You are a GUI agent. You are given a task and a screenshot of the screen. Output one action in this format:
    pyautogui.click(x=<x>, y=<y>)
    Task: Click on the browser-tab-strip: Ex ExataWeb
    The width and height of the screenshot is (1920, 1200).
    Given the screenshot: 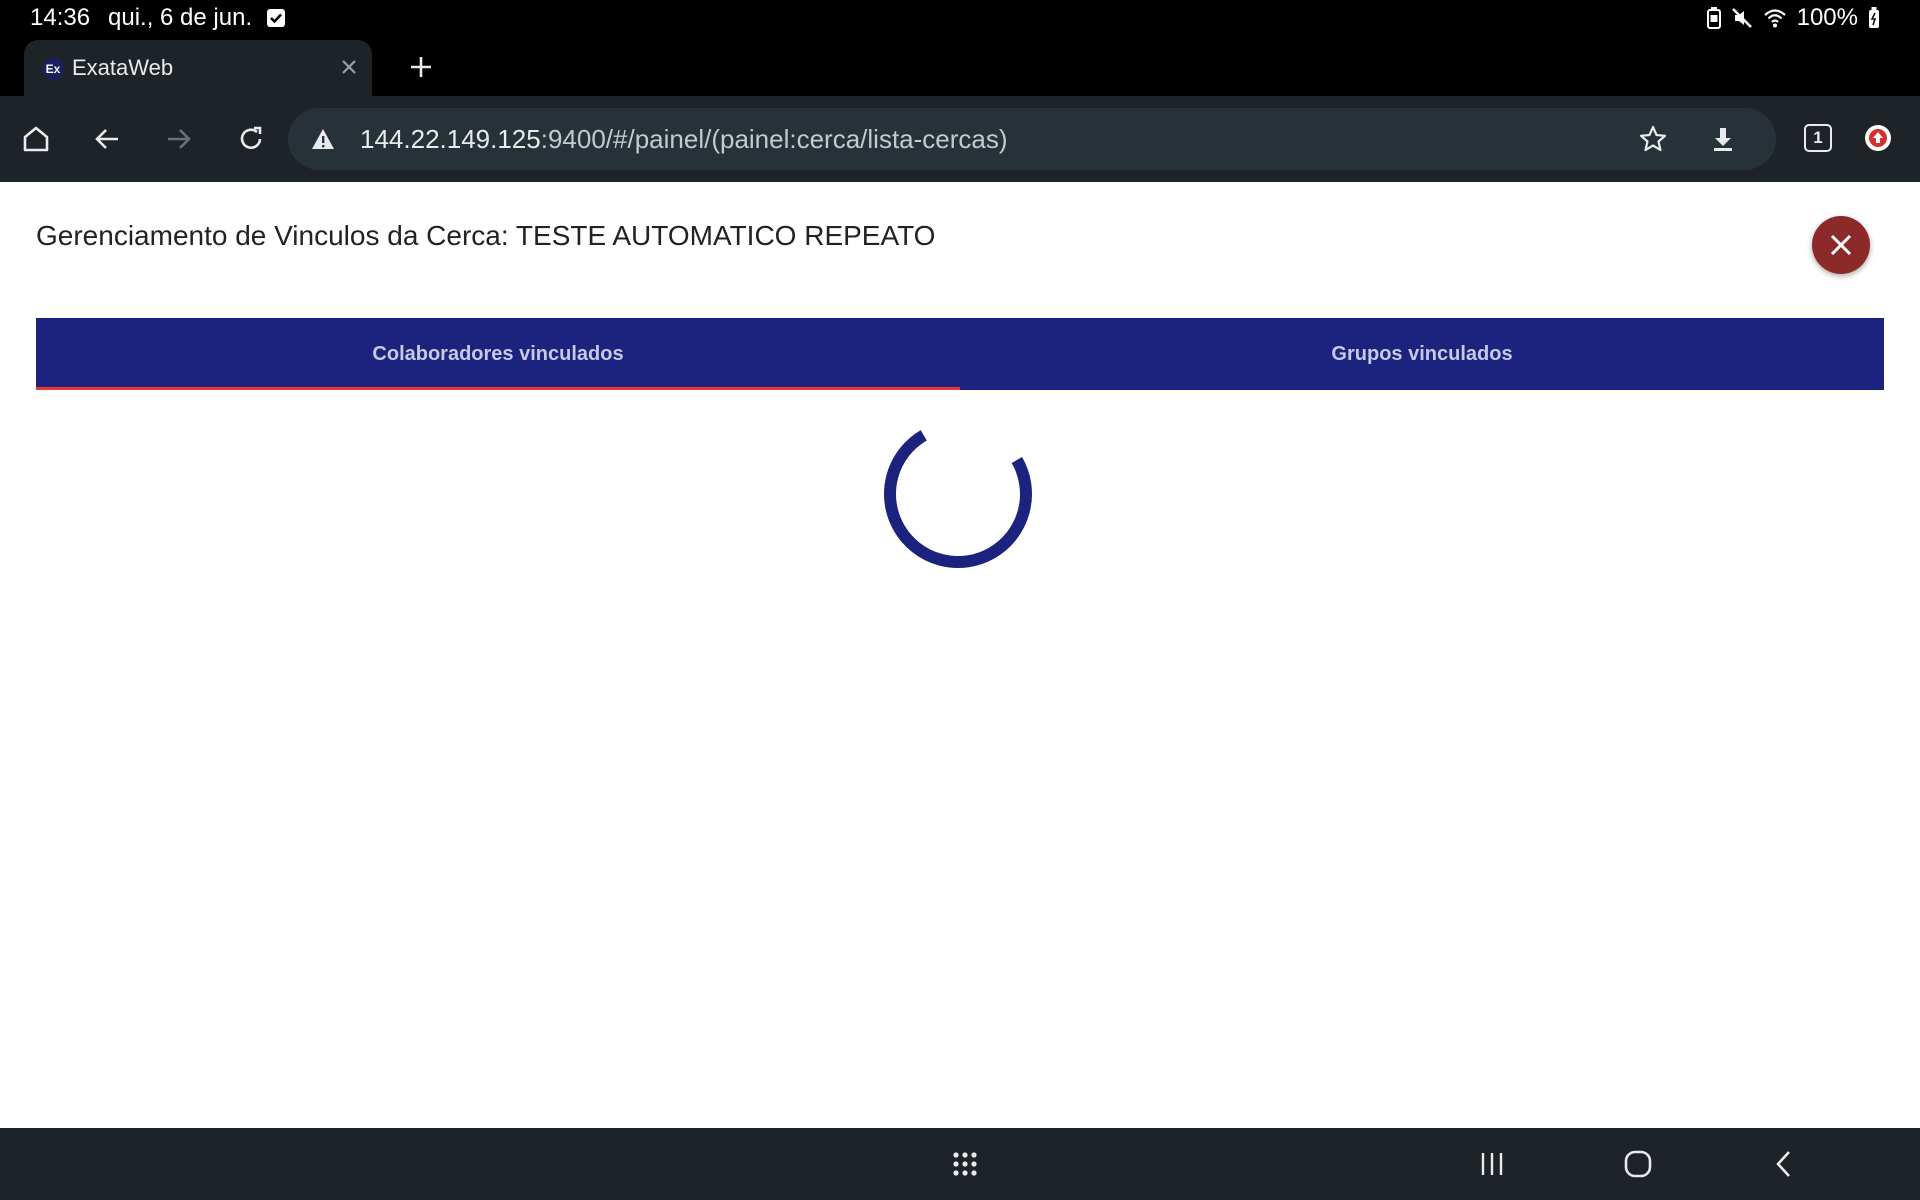 What is the action you would take?
    pyautogui.click(x=960, y=66)
    